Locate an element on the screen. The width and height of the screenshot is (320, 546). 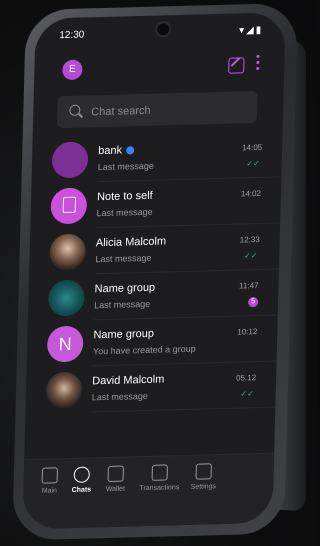
chat-name: bank is located at coordinates (116, 150).